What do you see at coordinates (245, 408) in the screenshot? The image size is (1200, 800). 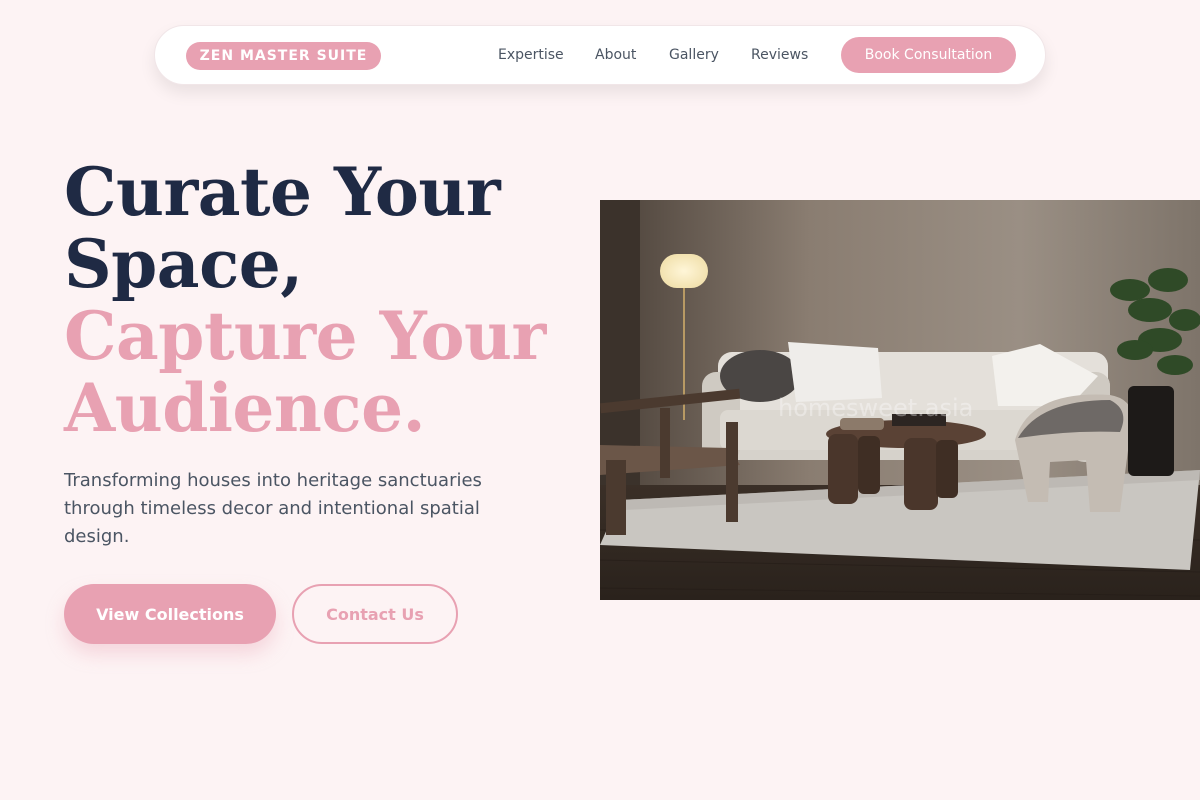 I see `headline-line-4: Audience.` at bounding box center [245, 408].